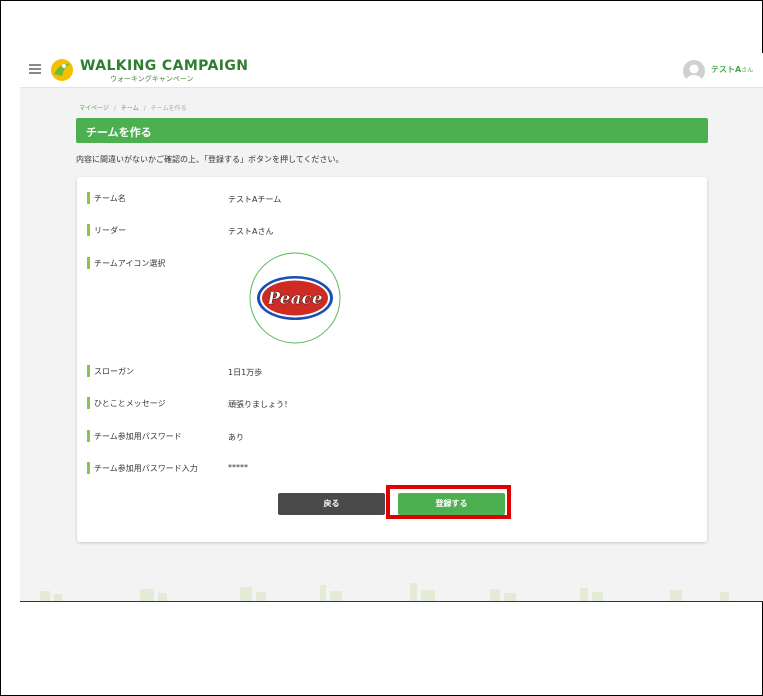  Describe the element at coordinates (168, 108) in the screenshot. I see `breadcrumb-current: チームを作る` at that location.